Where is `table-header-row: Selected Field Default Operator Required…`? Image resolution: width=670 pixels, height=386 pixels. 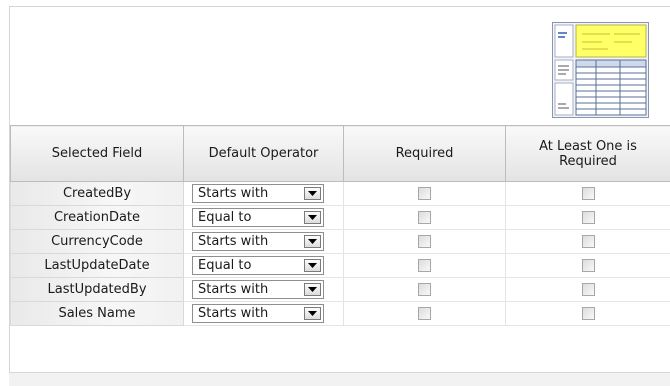
table-header-row: Selected Field Default Operator Required… is located at coordinates (340, 154).